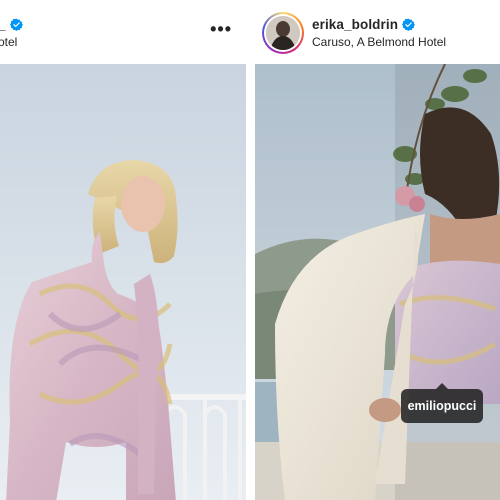 The height and width of the screenshot is (500, 500). Describe the element at coordinates (442, 403) in the screenshot. I see `product-tag: emiliopucci` at that location.